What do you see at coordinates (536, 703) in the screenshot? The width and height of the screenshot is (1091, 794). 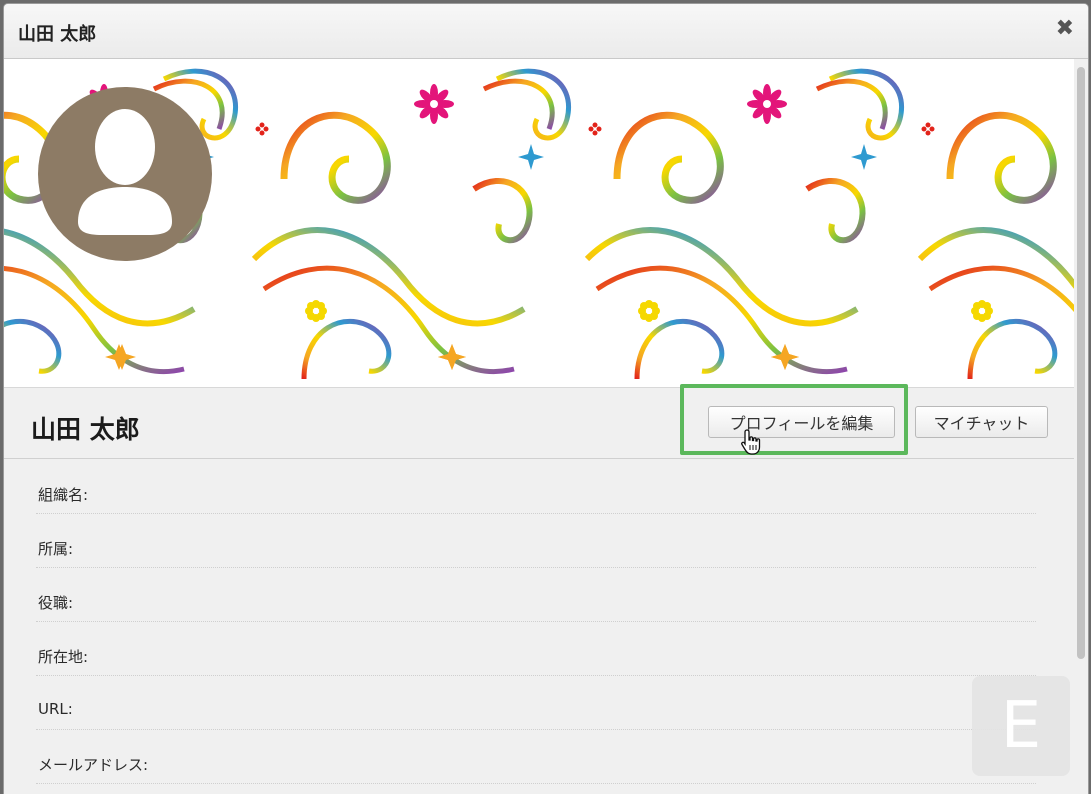 I see `field-url: URL:` at bounding box center [536, 703].